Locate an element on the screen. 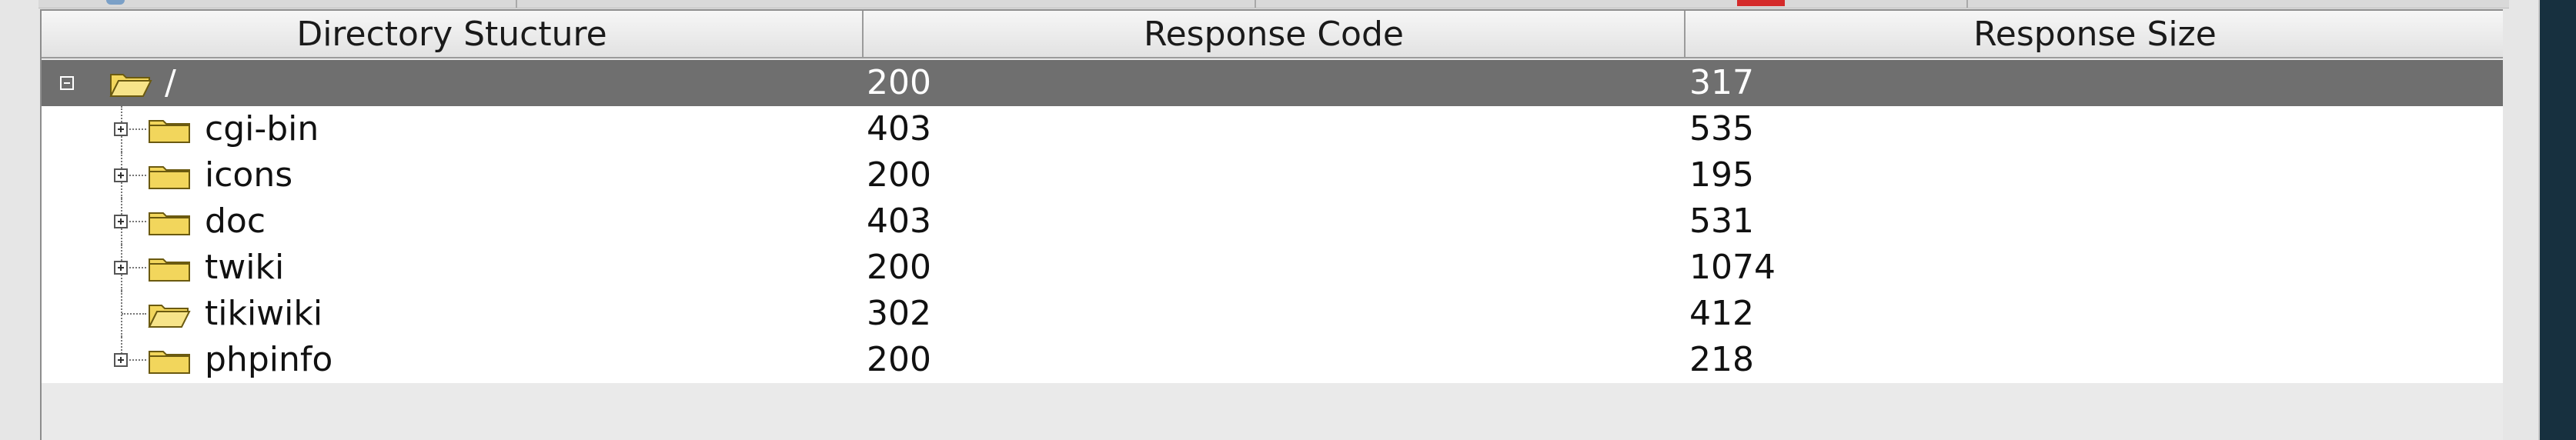 The width and height of the screenshot is (2576, 440). tree-row-cgi-bin: cgi-bin 403 535 is located at coordinates (1273, 129).